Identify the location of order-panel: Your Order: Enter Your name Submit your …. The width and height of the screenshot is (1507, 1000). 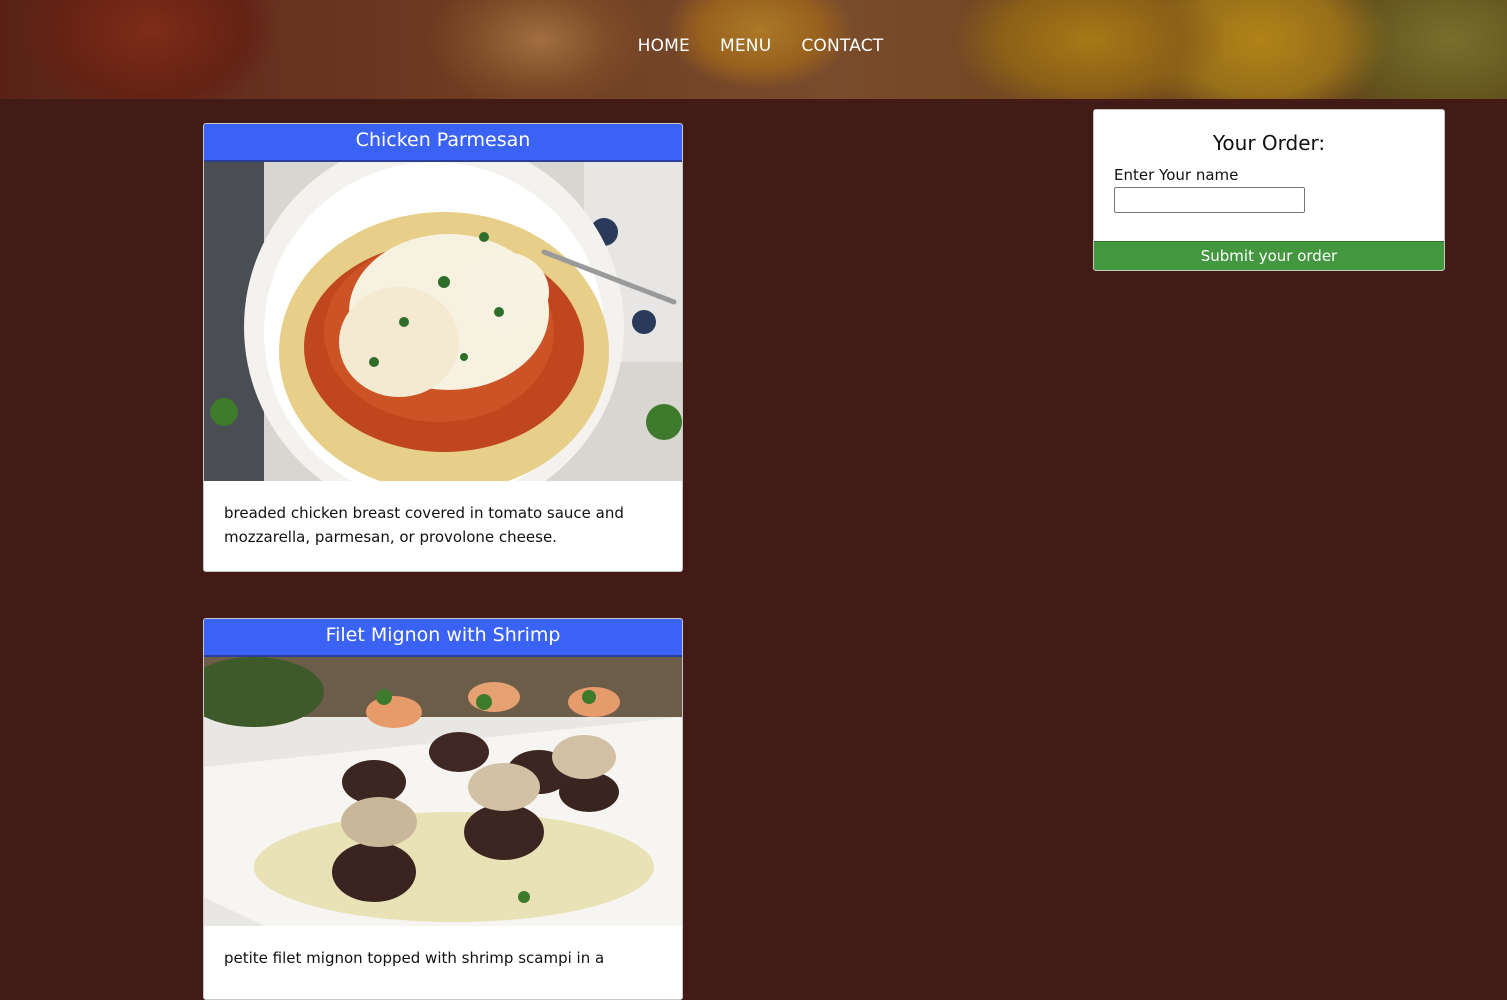
(1269, 190).